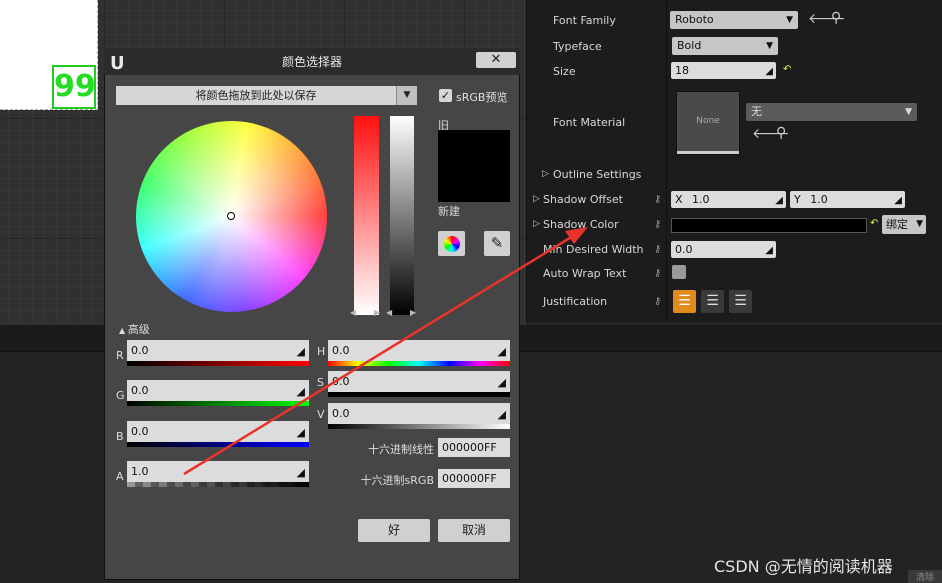 The height and width of the screenshot is (583, 942). I want to click on annotation-arrow-head, so click(576, 235).